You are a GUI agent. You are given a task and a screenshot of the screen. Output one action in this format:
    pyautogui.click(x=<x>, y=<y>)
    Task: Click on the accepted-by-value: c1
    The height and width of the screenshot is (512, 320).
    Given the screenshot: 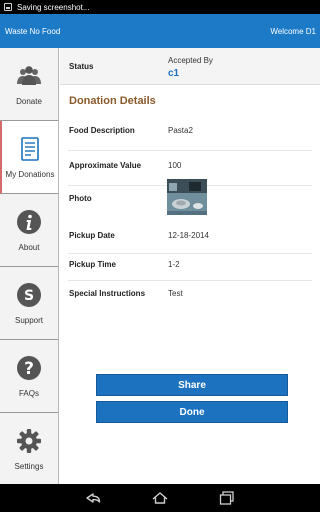 What is the action you would take?
    pyautogui.click(x=174, y=73)
    